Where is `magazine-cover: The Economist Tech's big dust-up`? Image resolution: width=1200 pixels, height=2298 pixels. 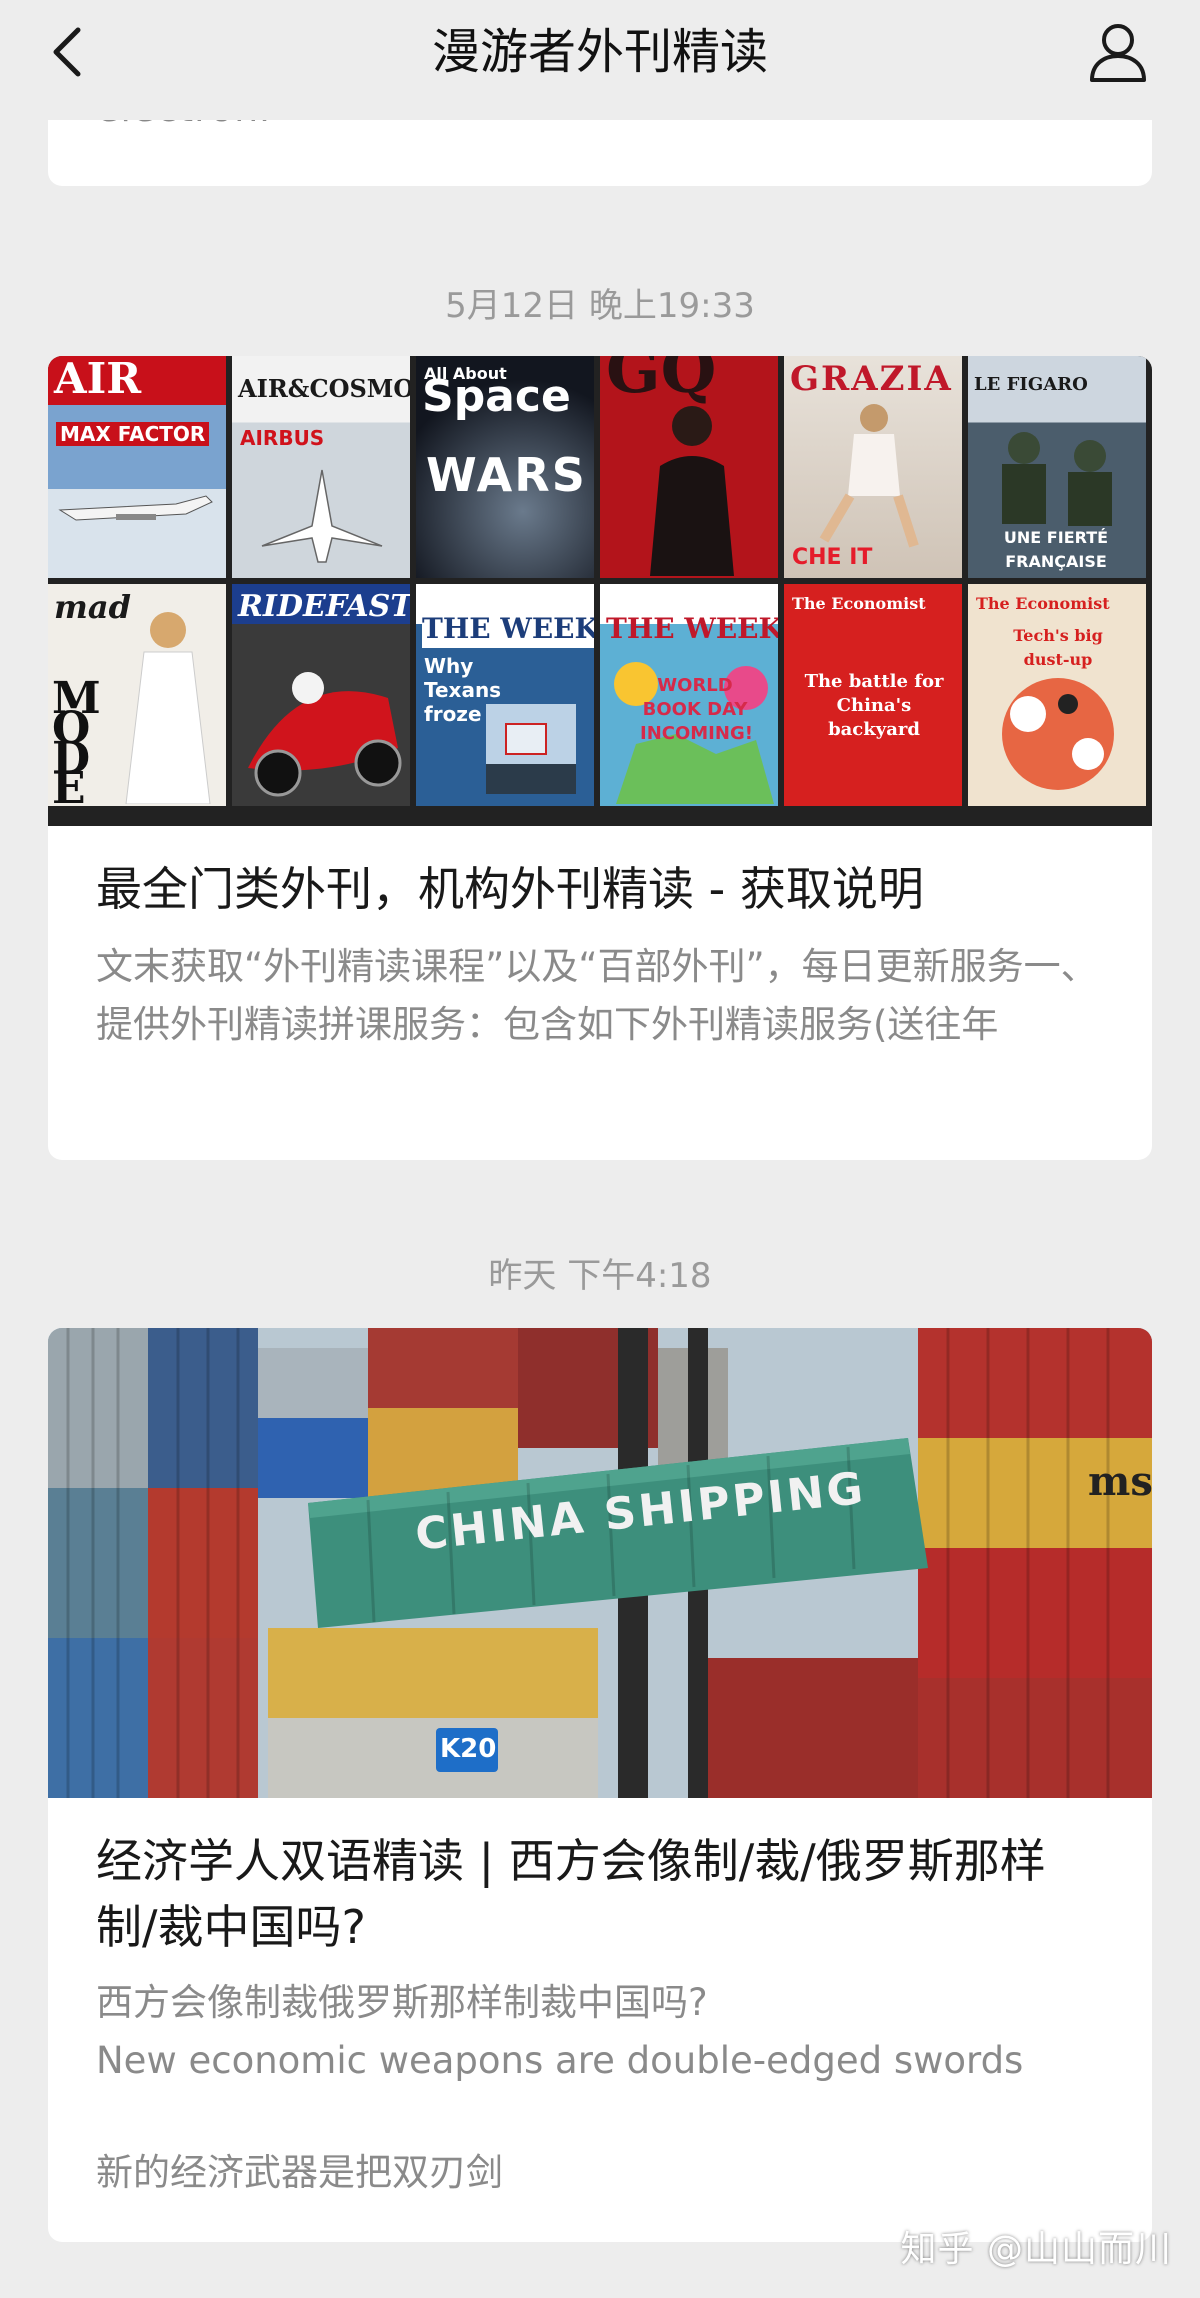
magazine-cover: The Economist Tech's big dust-up is located at coordinates (1057, 695).